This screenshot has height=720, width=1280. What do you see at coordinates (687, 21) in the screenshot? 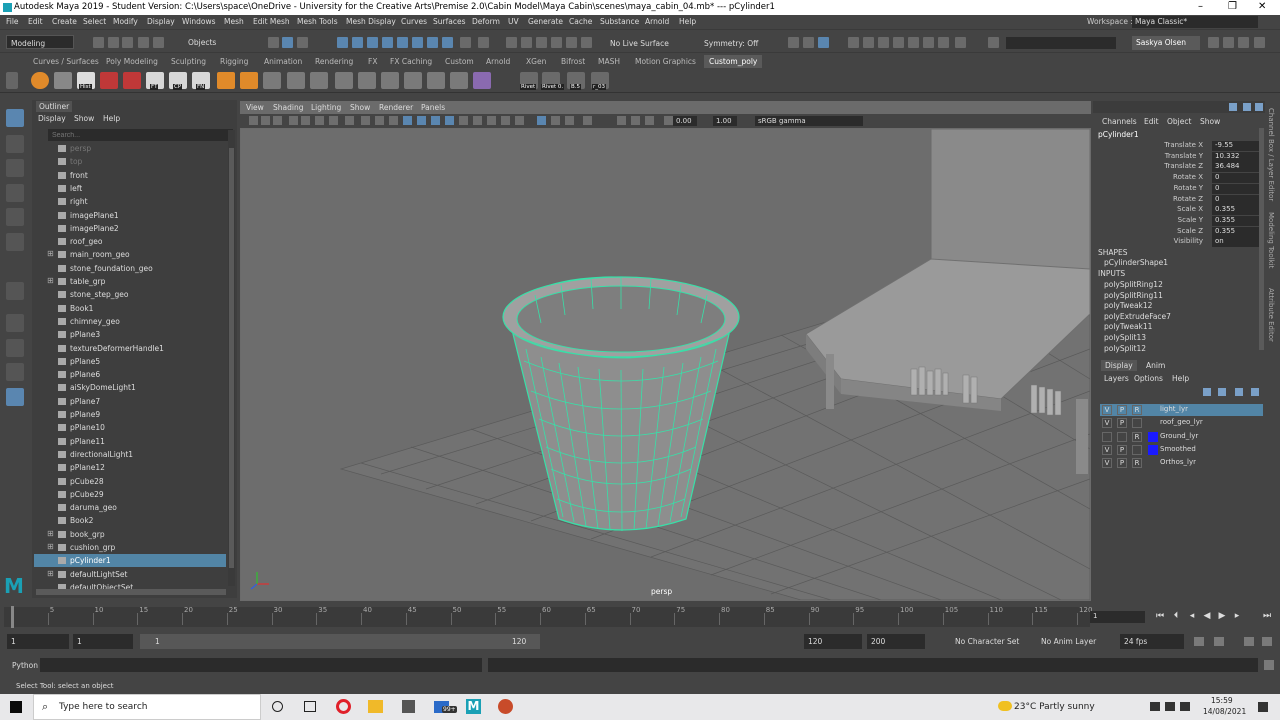
I see `menu-help: Help` at bounding box center [687, 21].